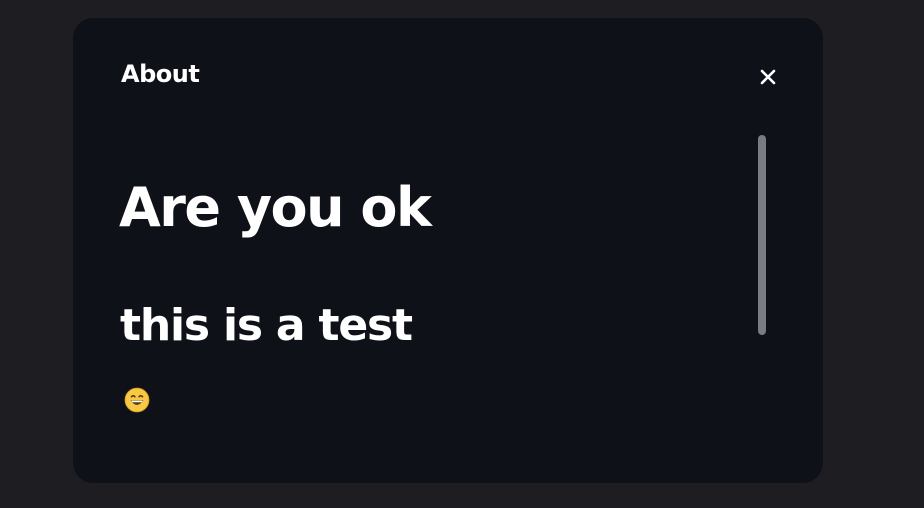 The image size is (924, 508). What do you see at coordinates (266, 325) in the screenshot?
I see `dialog-subheading: this is a test` at bounding box center [266, 325].